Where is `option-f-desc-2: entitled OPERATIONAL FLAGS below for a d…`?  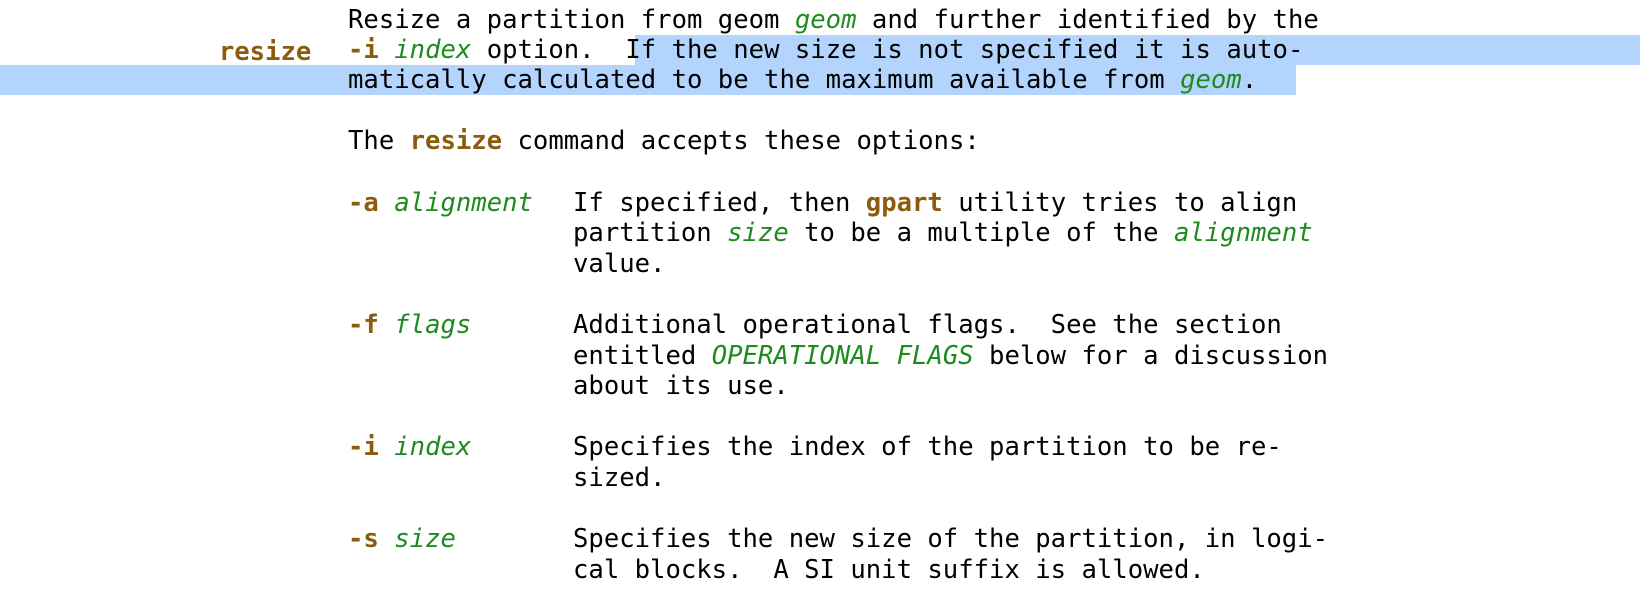 option-f-desc-2: entitled OPERATIONAL FLAGS below for a d… is located at coordinates (950, 356).